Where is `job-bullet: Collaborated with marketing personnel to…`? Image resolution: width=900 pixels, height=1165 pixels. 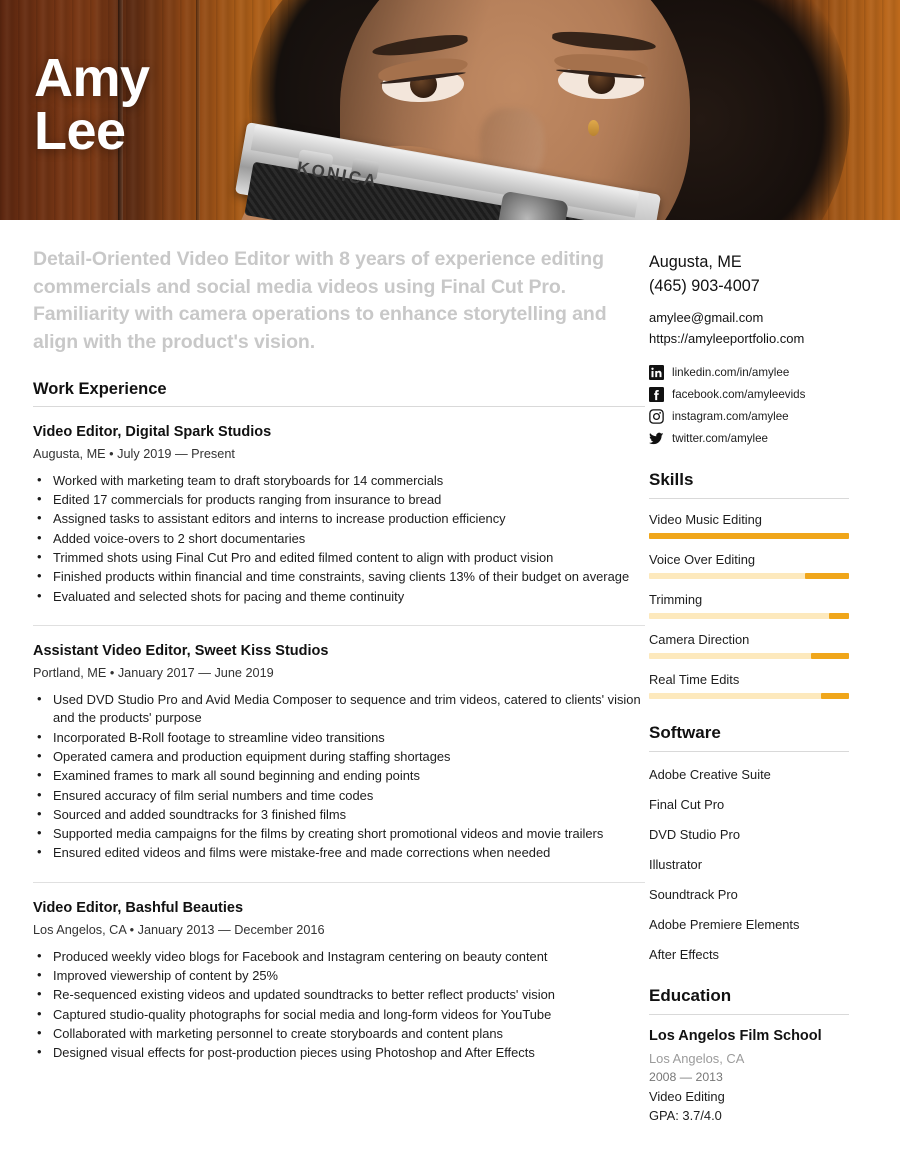
job-bullet: Collaborated with marketing personnel to… is located at coordinates (337, 1033).